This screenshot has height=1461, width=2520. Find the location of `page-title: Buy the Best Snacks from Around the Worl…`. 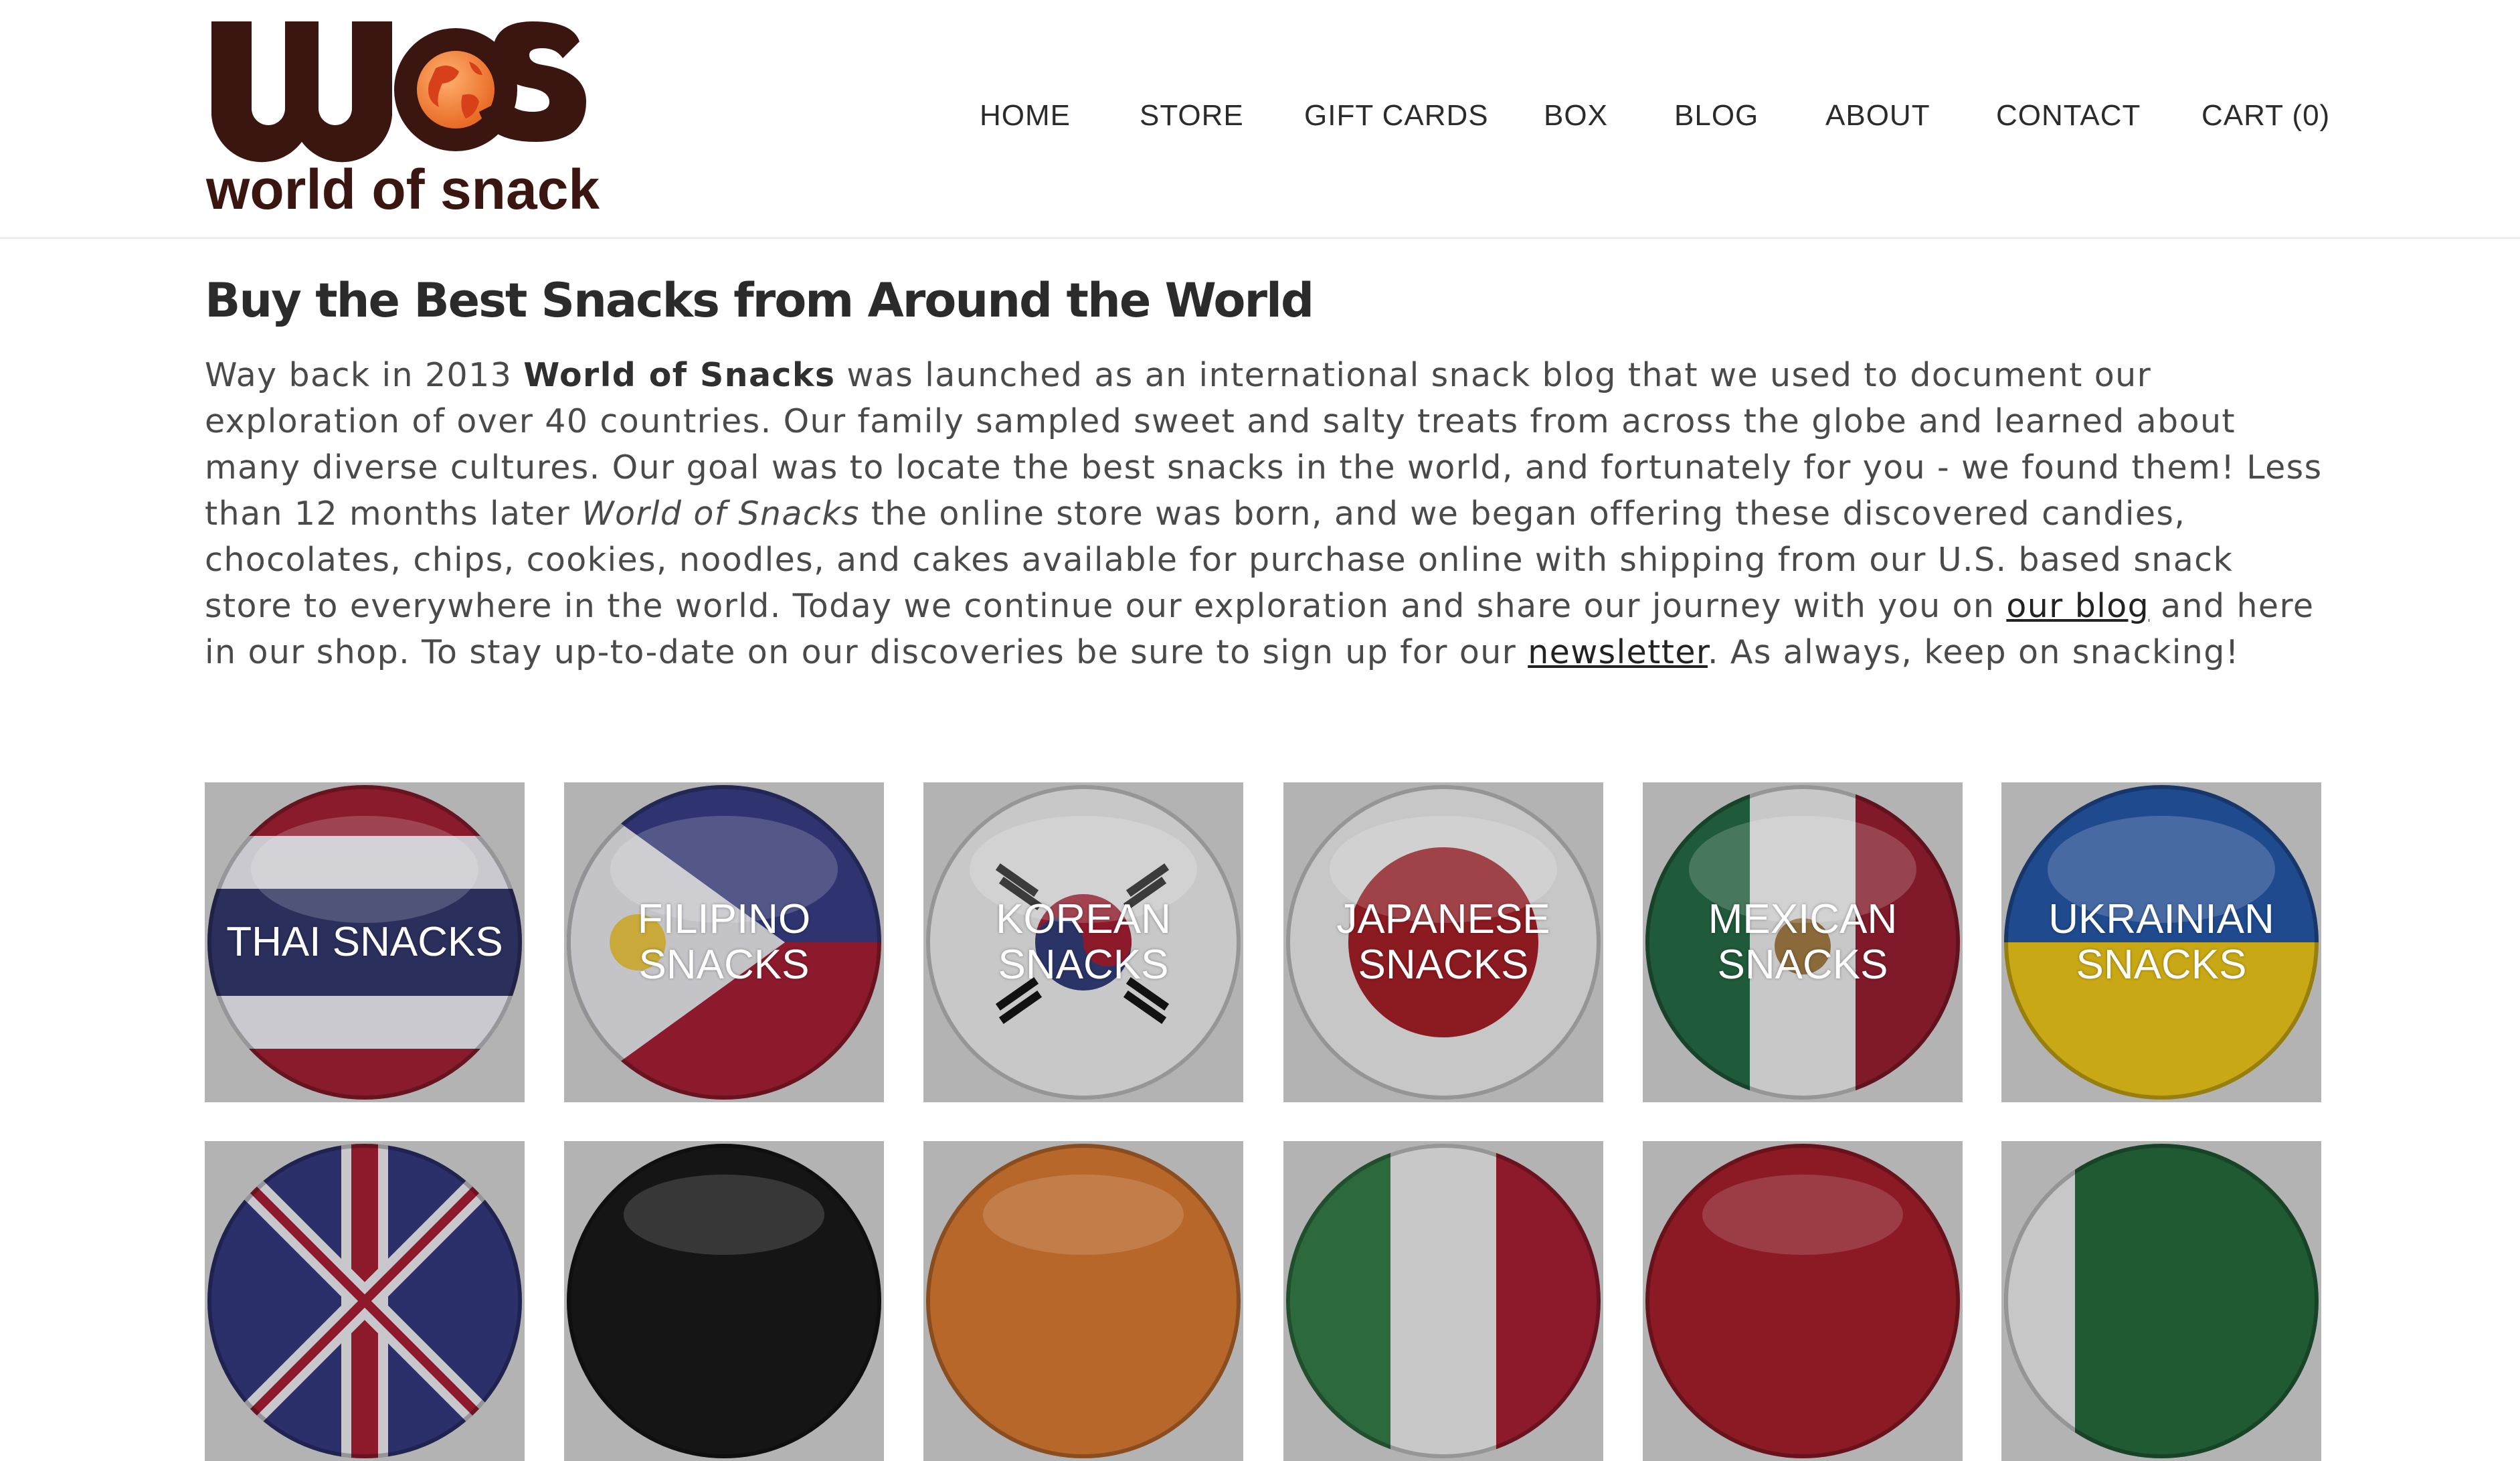

page-title: Buy the Best Snacks from Around the Worl… is located at coordinates (760, 300).